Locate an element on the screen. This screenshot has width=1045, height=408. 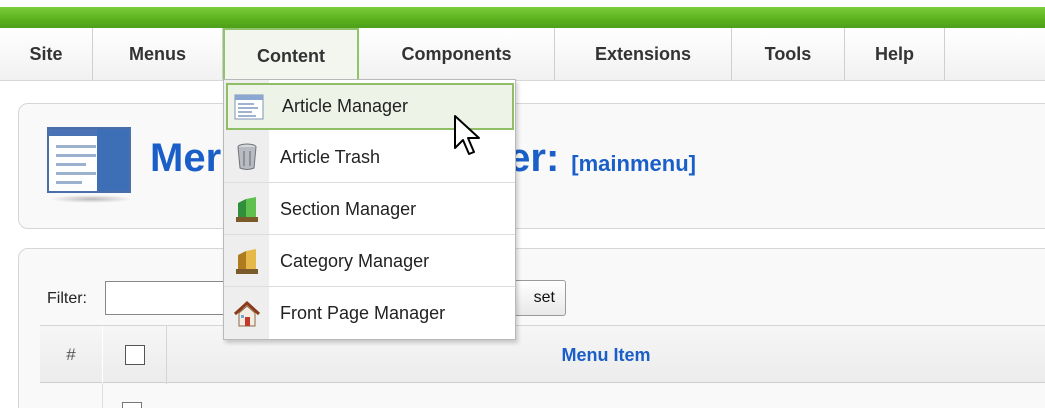
menu-content: Content is located at coordinates (291, 55).